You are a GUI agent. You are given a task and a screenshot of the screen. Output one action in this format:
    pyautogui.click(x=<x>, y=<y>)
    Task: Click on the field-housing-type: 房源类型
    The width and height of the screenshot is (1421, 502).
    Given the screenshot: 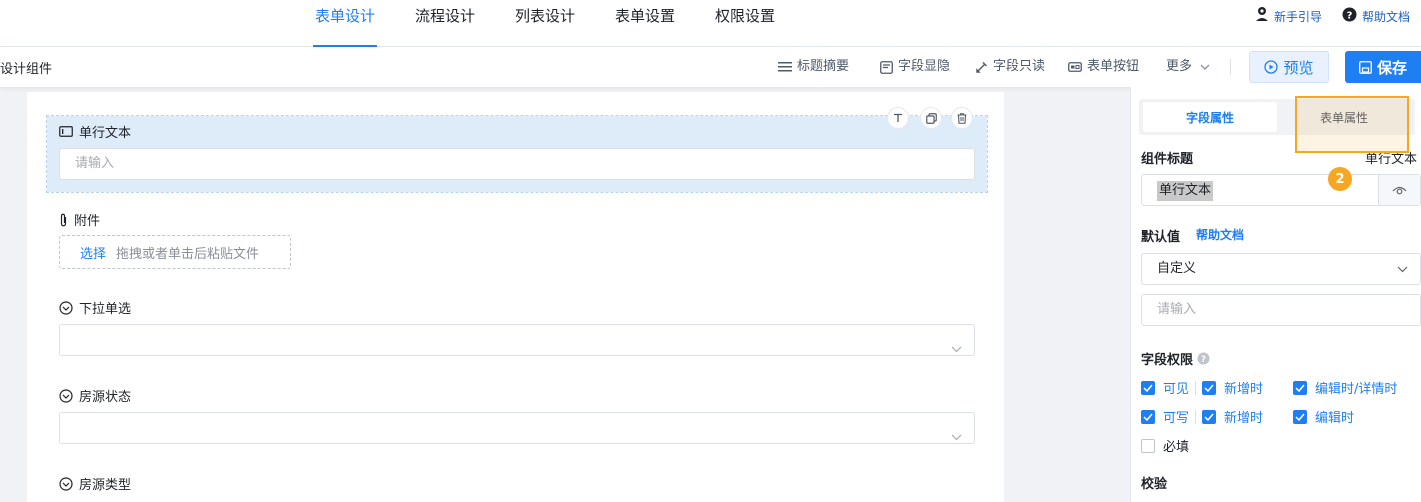 What is the action you would take?
    pyautogui.click(x=517, y=485)
    